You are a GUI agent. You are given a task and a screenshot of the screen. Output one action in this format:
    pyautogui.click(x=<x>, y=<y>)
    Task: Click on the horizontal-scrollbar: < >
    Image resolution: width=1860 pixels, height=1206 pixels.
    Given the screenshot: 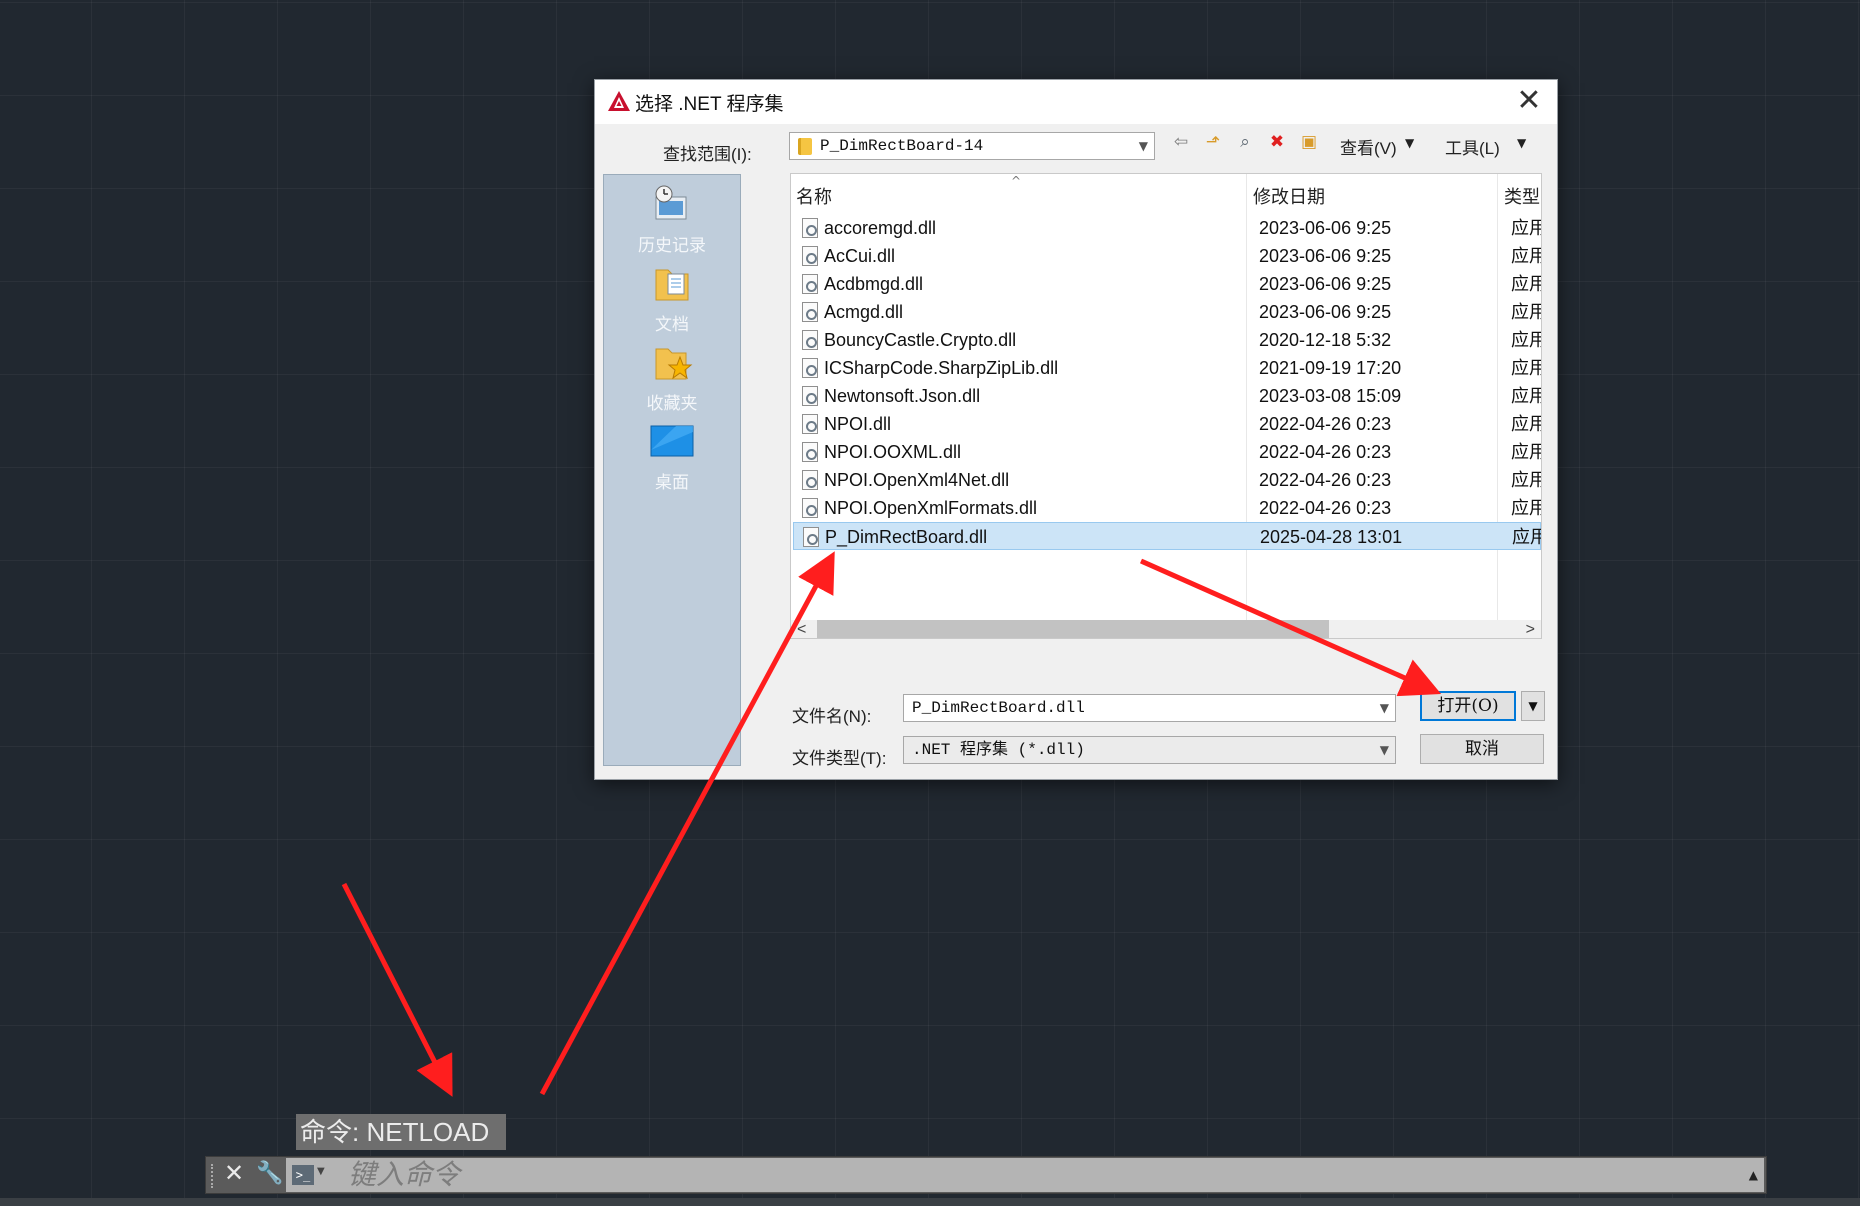 What is the action you would take?
    pyautogui.click(x=1166, y=629)
    